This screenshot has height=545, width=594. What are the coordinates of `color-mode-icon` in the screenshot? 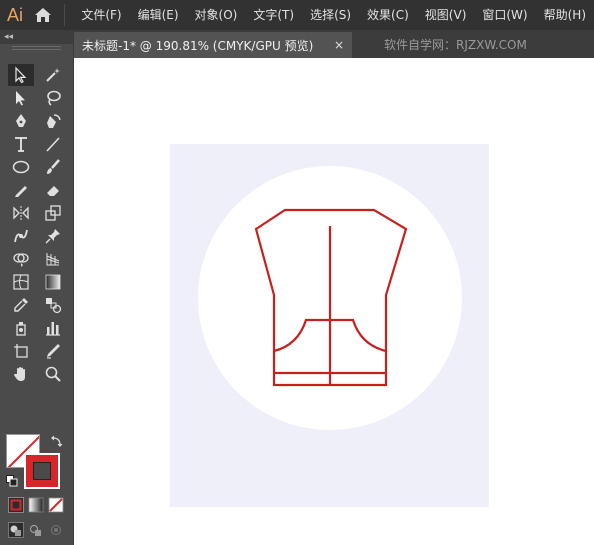 It's located at (16, 505).